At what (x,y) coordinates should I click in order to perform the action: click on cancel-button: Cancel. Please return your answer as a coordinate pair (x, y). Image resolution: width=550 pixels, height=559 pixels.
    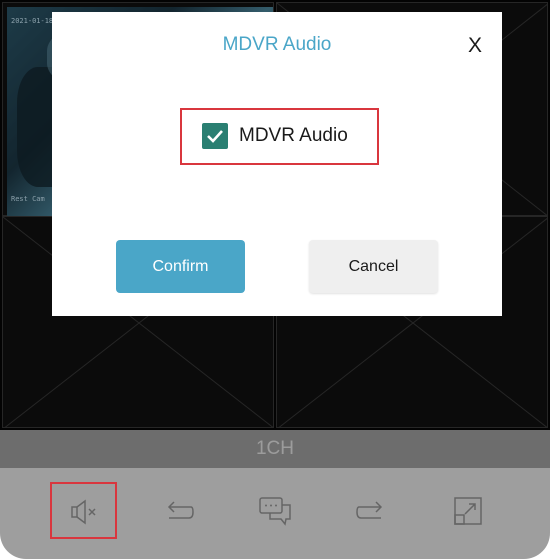
    Looking at the image, I should click on (373, 266).